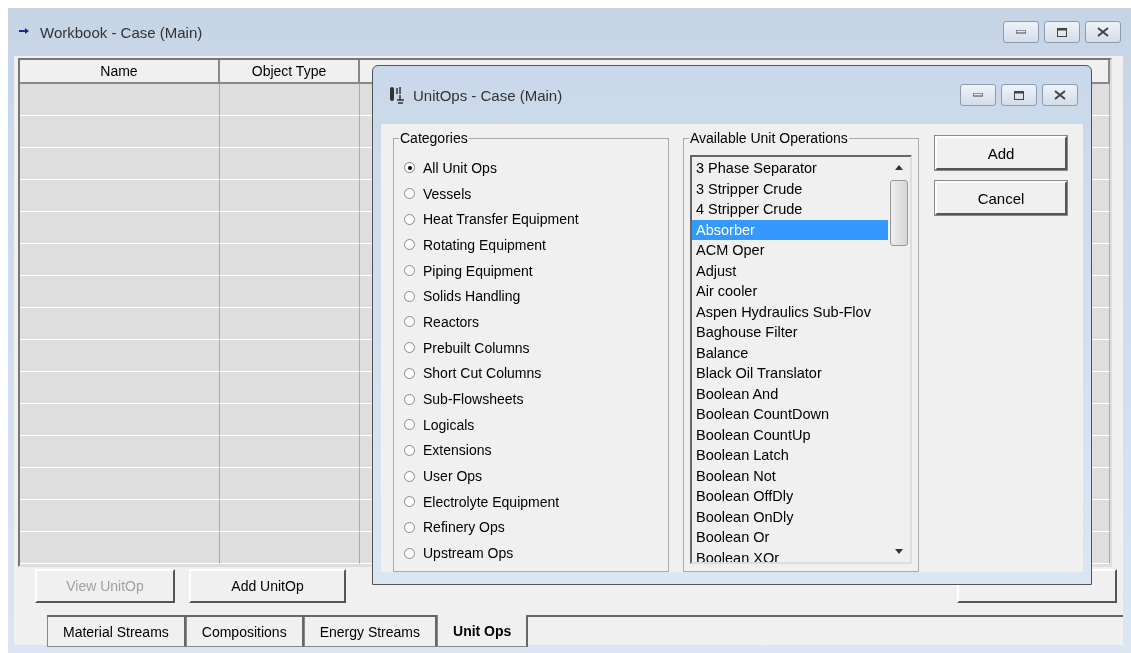  Describe the element at coordinates (536, 424) in the screenshot. I see `category-radio: Logicals` at that location.